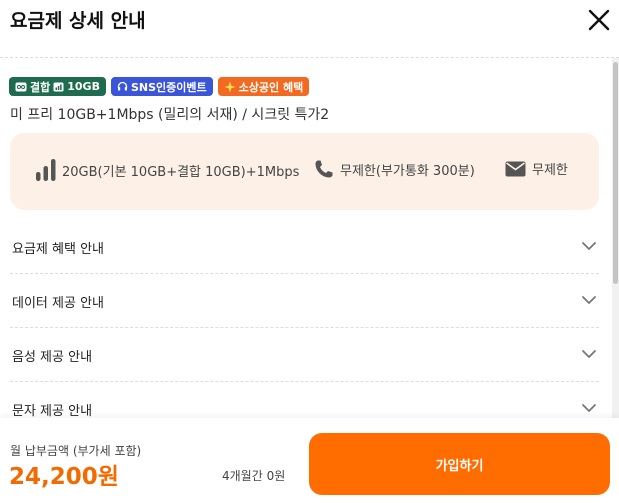 This screenshot has width=619, height=503. Describe the element at coordinates (170, 115) in the screenshot. I see `plan-name: 미 프리 10GB+1Mbps (밀리의 서재) / 시크릿 특가2` at that location.